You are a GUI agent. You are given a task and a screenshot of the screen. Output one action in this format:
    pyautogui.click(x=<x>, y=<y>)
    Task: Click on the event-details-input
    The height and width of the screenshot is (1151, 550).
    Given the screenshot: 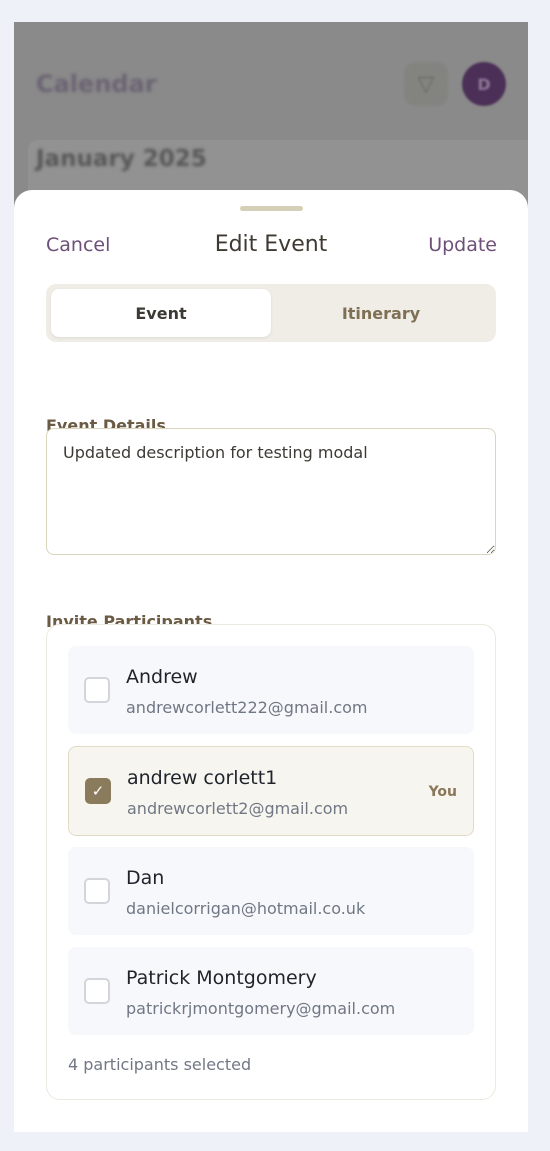 What is the action you would take?
    pyautogui.click(x=271, y=491)
    